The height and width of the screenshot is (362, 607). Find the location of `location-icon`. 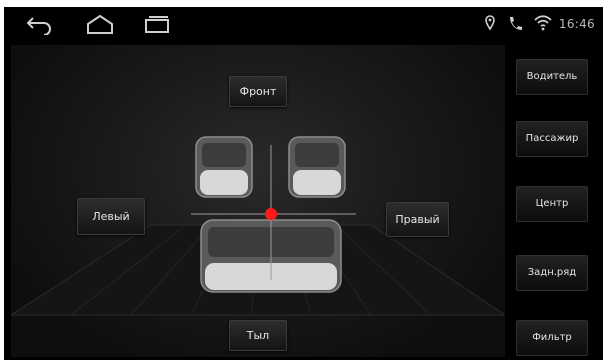

location-icon is located at coordinates (490, 23).